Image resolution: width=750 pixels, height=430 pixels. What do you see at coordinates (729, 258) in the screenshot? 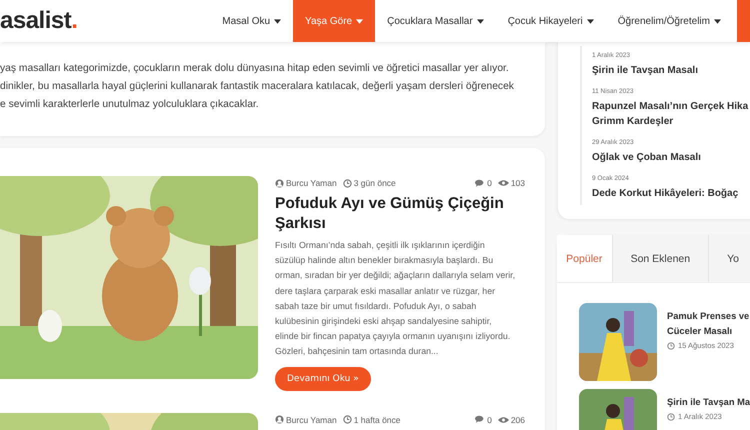
I see `tab: Yo` at bounding box center [729, 258].